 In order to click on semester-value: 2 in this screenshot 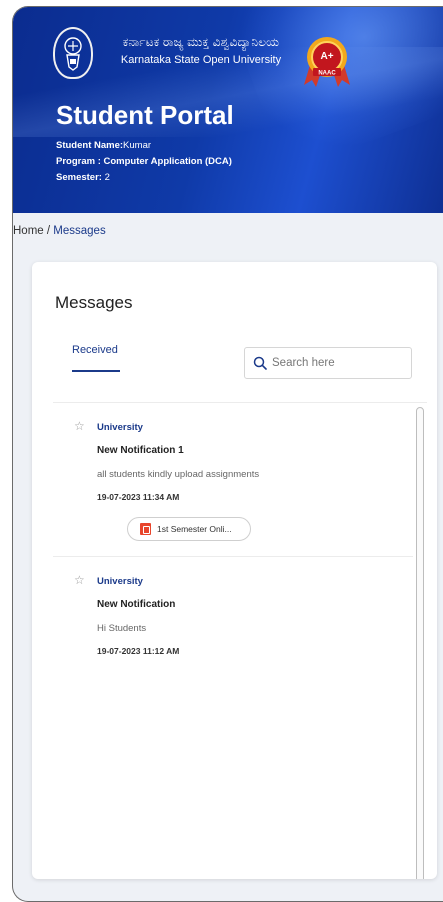, I will do `click(107, 177)`.